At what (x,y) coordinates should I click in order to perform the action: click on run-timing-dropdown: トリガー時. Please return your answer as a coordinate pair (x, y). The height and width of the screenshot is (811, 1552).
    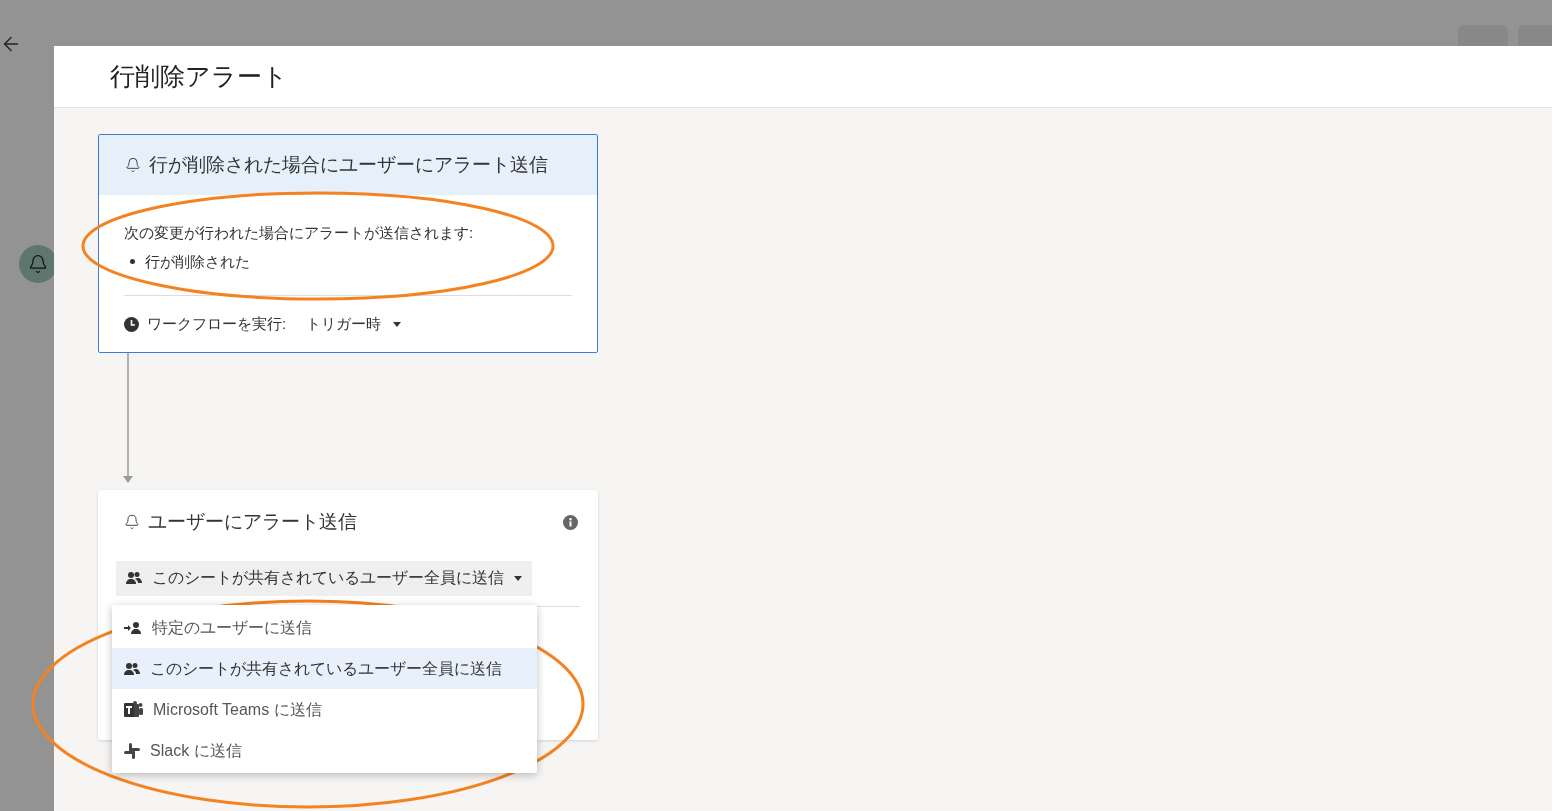
    Looking at the image, I should click on (354, 324).